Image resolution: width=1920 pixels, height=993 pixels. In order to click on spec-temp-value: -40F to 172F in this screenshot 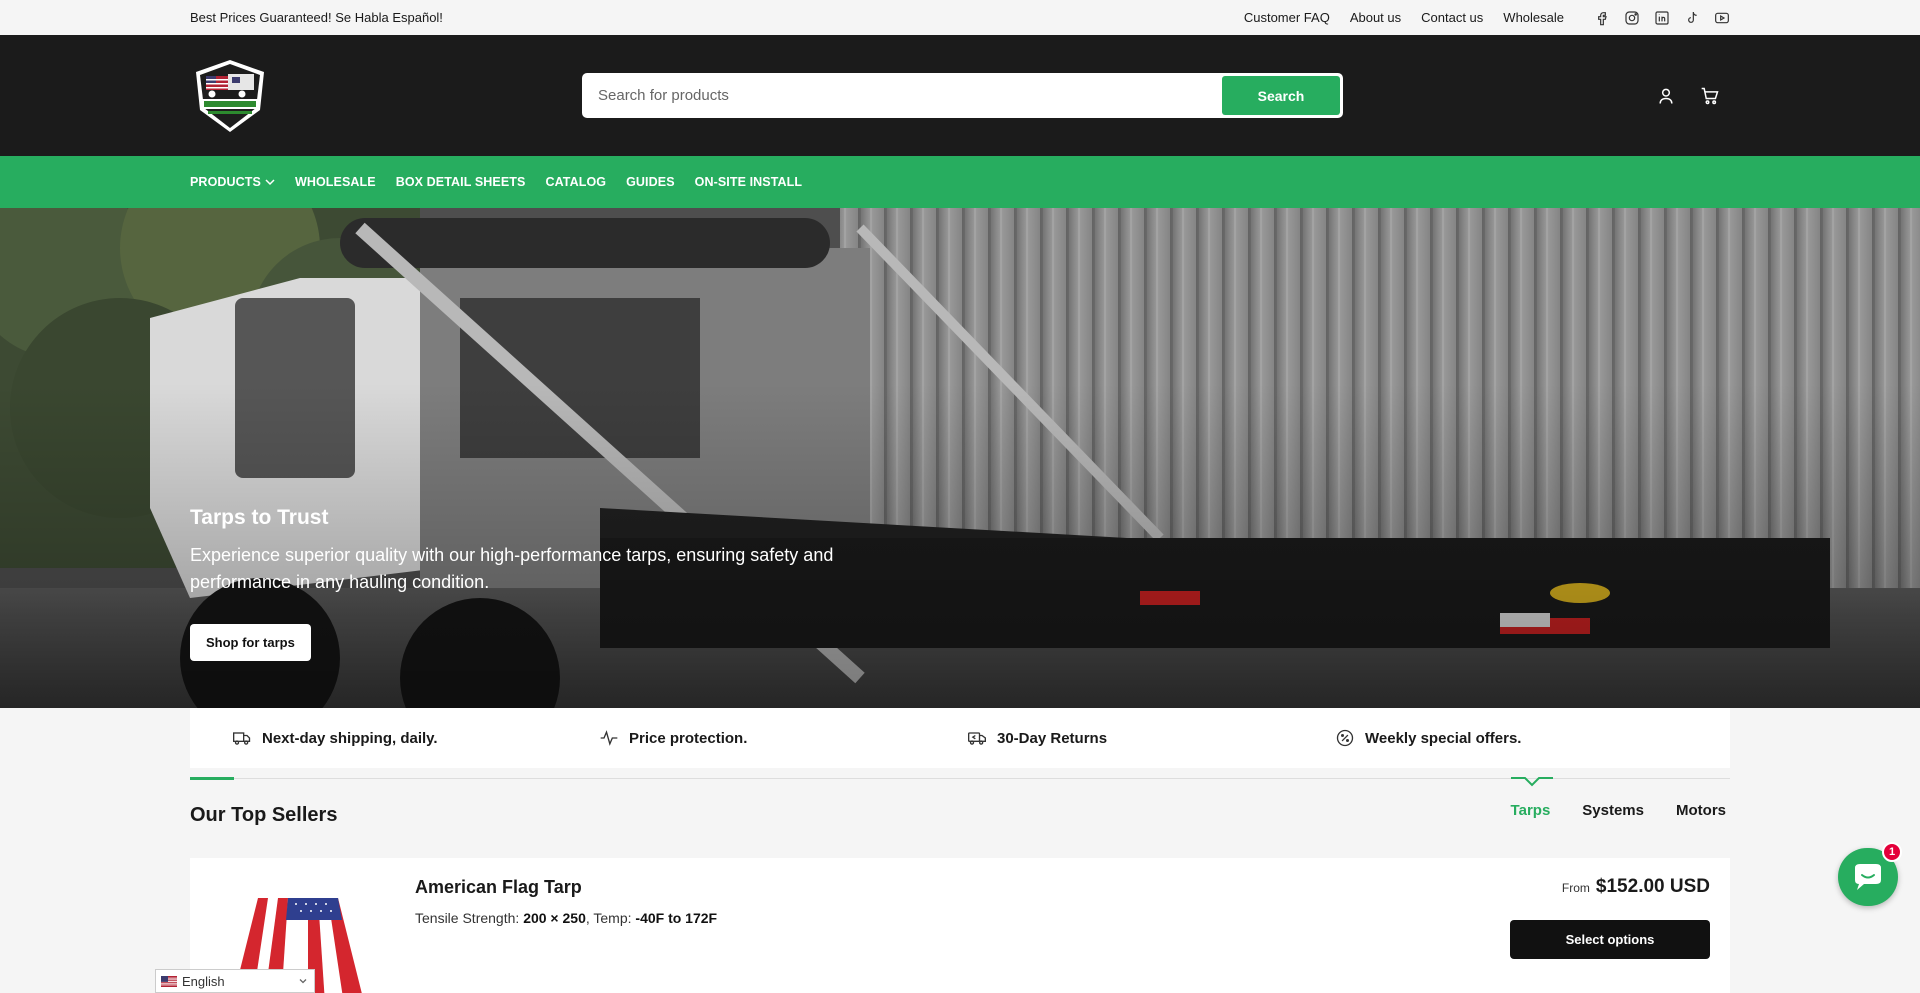, I will do `click(676, 918)`.